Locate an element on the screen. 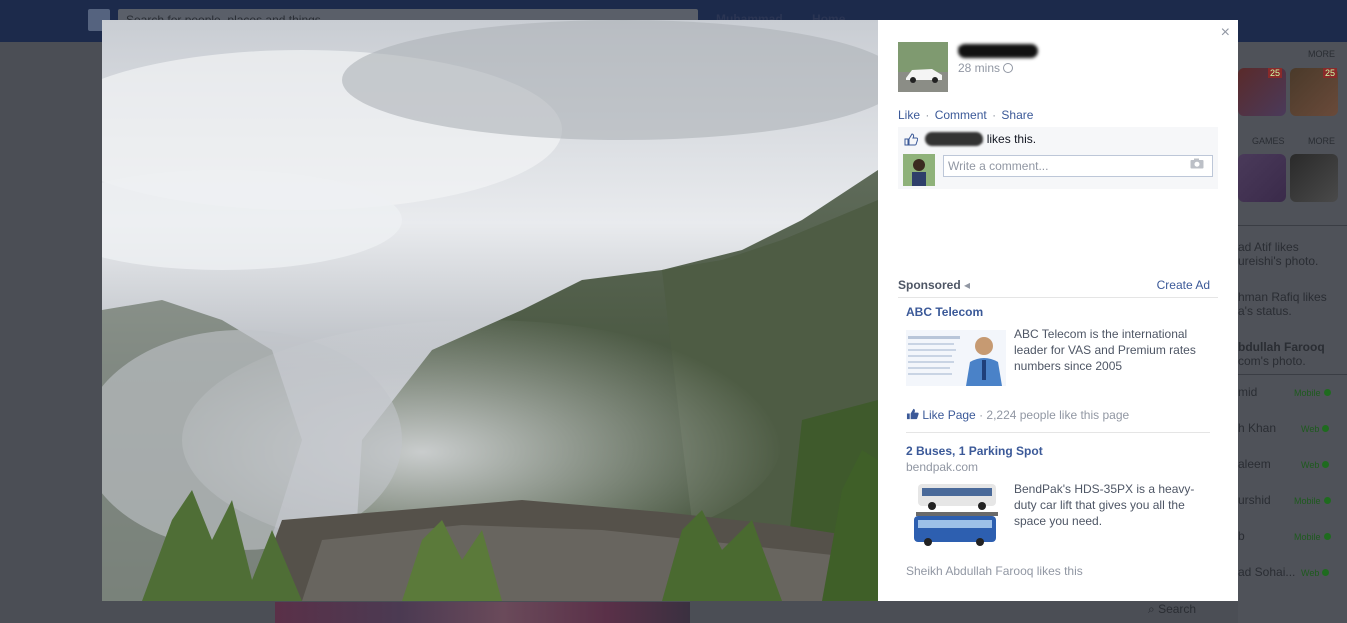  like-page-link: Like Page is located at coordinates (942, 415).